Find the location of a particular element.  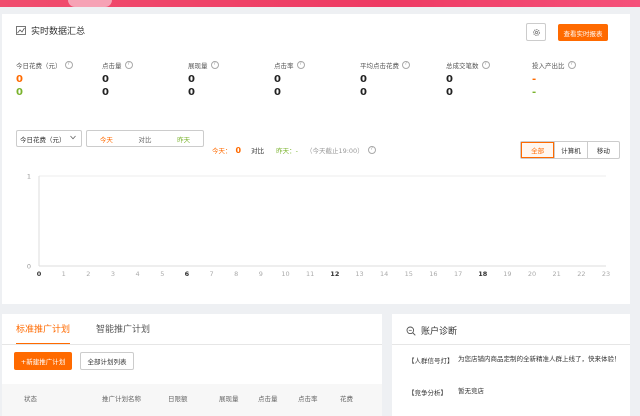

metric-label-text: 点击量 is located at coordinates (112, 66).